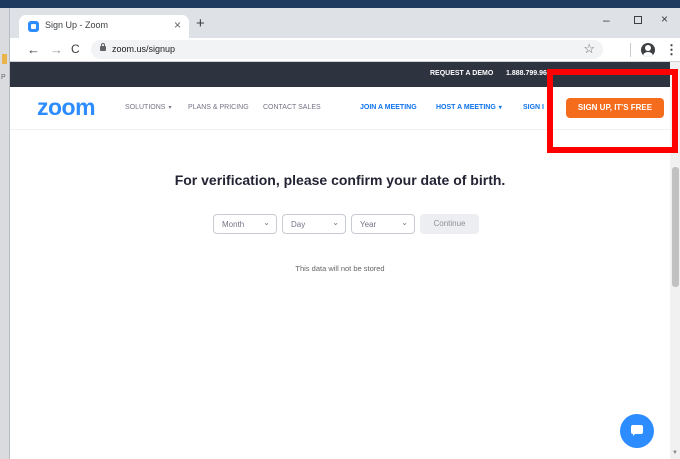 This screenshot has width=680, height=459. What do you see at coordinates (200, 23) in the screenshot?
I see `new-tab-button: +` at bounding box center [200, 23].